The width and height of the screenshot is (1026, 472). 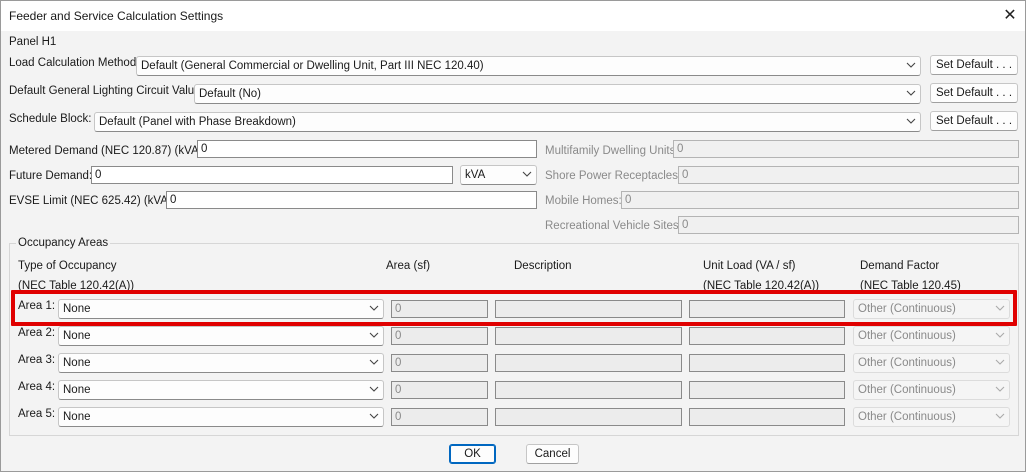 What do you see at coordinates (197, 122) in the screenshot?
I see `schedule-value: Default (Panel with Phase Breakdown)` at bounding box center [197, 122].